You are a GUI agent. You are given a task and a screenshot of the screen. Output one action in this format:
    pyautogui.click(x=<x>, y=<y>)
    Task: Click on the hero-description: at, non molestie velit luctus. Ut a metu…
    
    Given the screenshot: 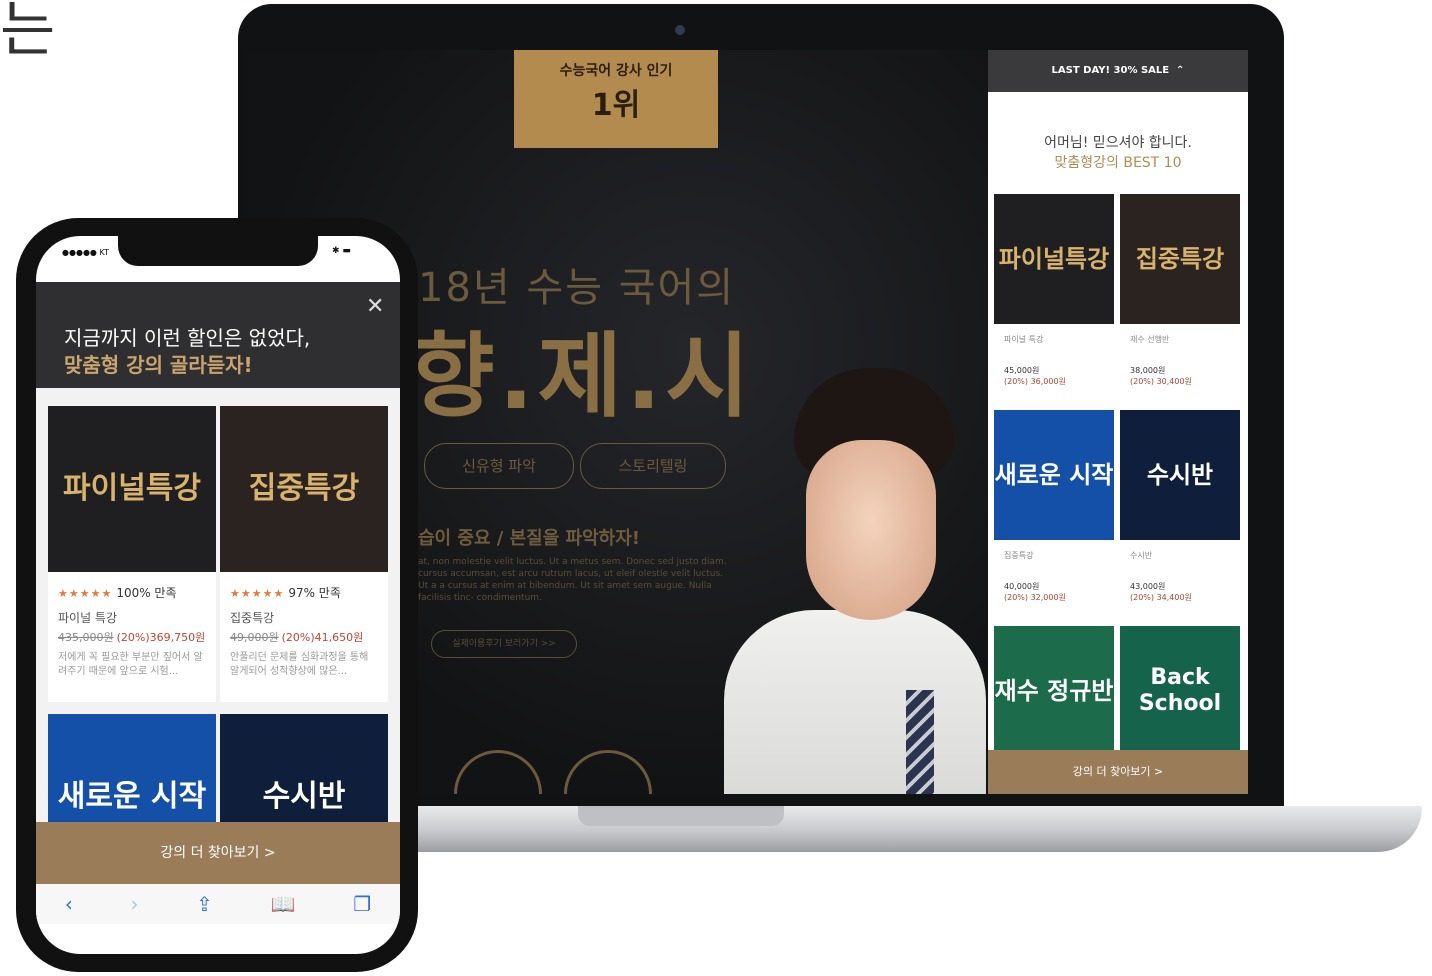 What is the action you would take?
    pyautogui.click(x=572, y=580)
    